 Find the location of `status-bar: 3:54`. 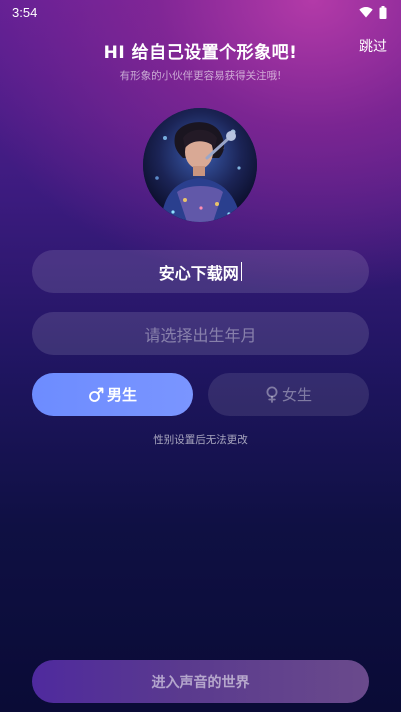

status-bar: 3:54 is located at coordinates (200, 12).